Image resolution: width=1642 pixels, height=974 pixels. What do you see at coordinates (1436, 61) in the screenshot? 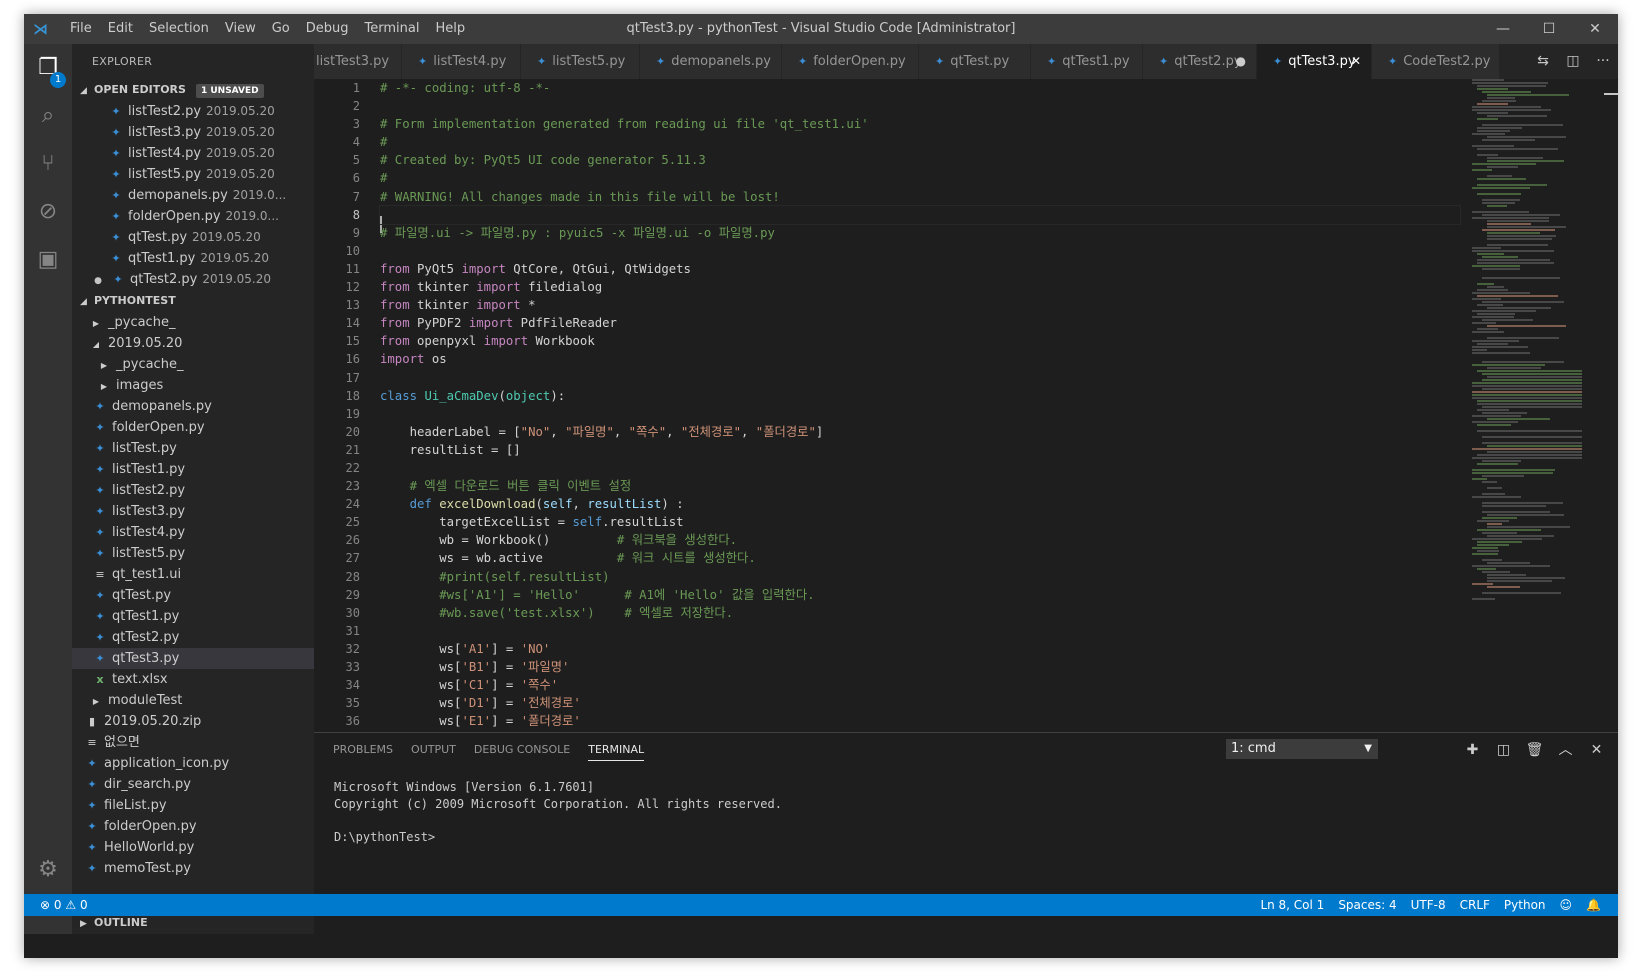
I see `tab-codetest2: ✦ CodeTest2.py` at bounding box center [1436, 61].